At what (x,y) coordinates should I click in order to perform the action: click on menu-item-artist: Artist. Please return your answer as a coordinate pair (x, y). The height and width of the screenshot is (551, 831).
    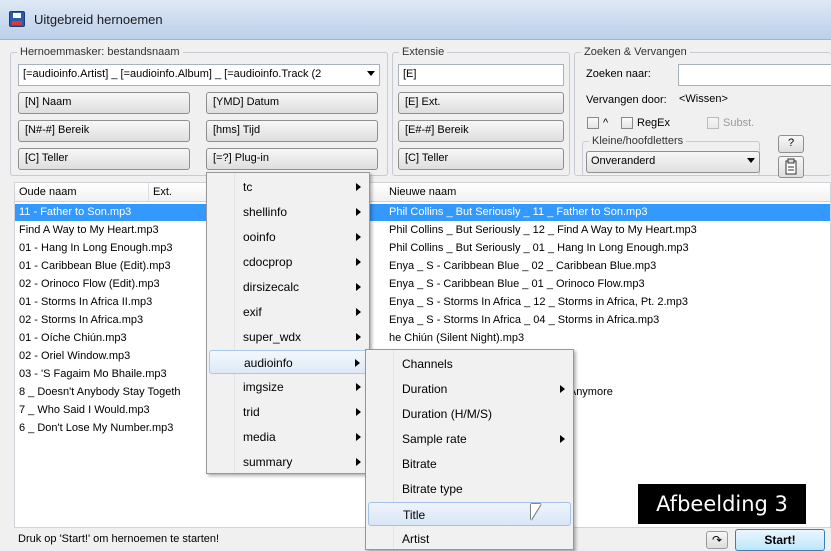
    Looking at the image, I should click on (469, 539).